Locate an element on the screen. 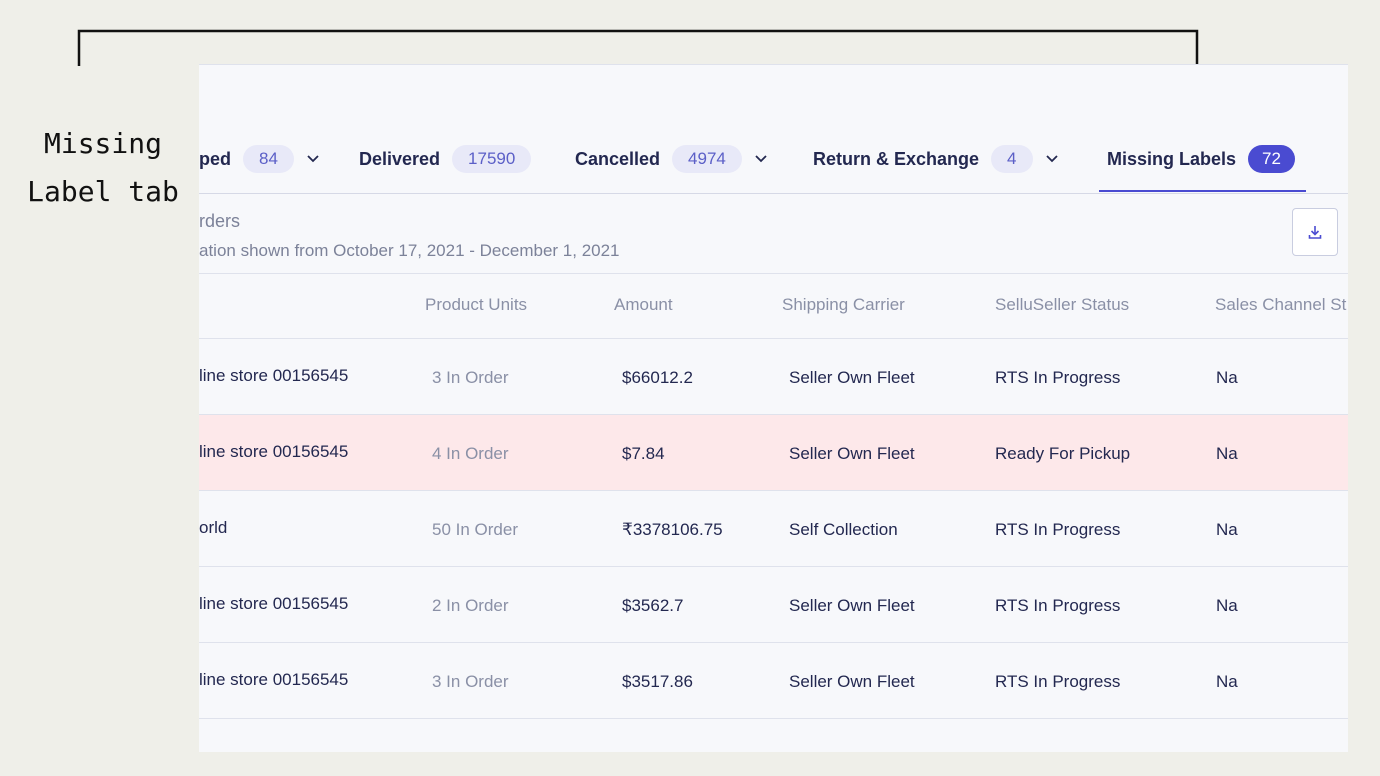 The image size is (1380, 776). download-icon is located at coordinates (1315, 232).